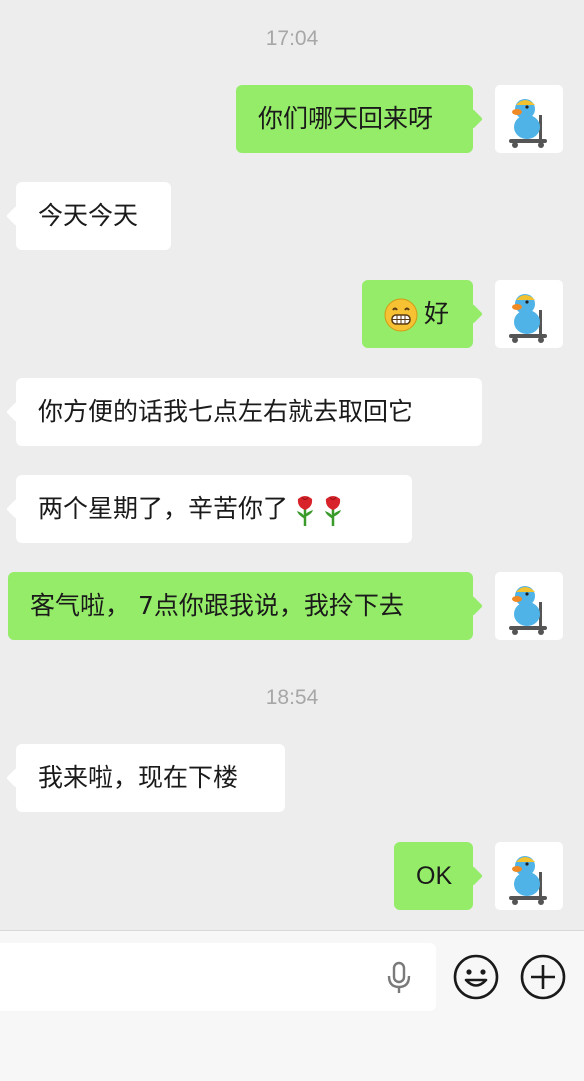 Image resolution: width=584 pixels, height=1081 pixels. What do you see at coordinates (543, 977) in the screenshot?
I see `plus-icon` at bounding box center [543, 977].